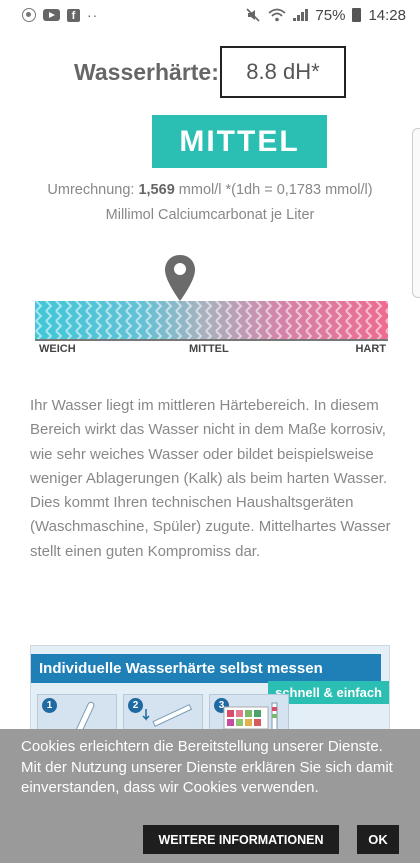  What do you see at coordinates (29, 15) in the screenshot?
I see `sos-icon` at bounding box center [29, 15].